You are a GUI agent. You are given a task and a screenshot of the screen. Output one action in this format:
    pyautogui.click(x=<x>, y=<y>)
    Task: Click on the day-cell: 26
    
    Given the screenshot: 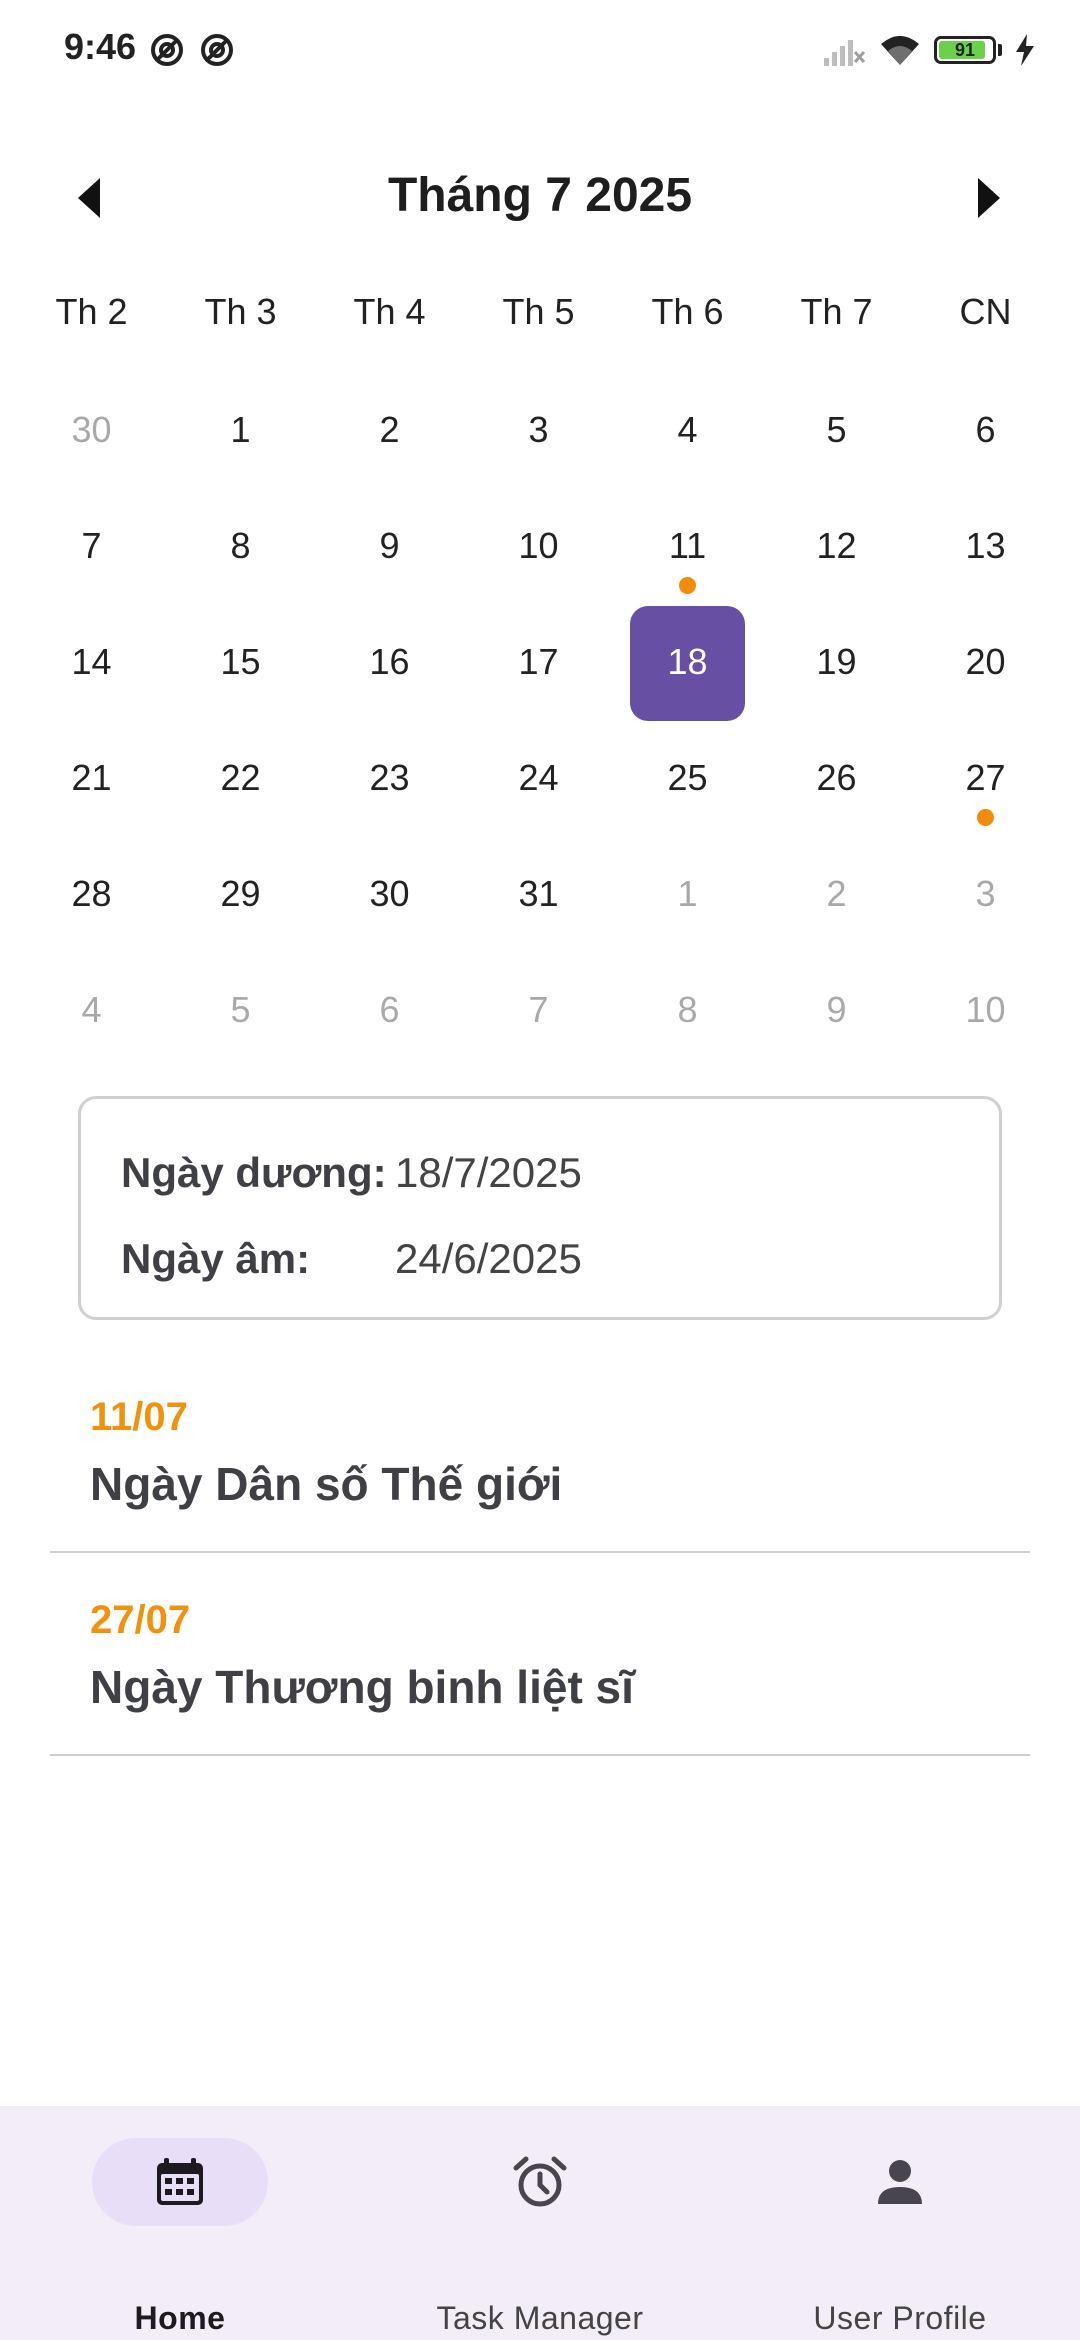 What is the action you would take?
    pyautogui.click(x=836, y=778)
    